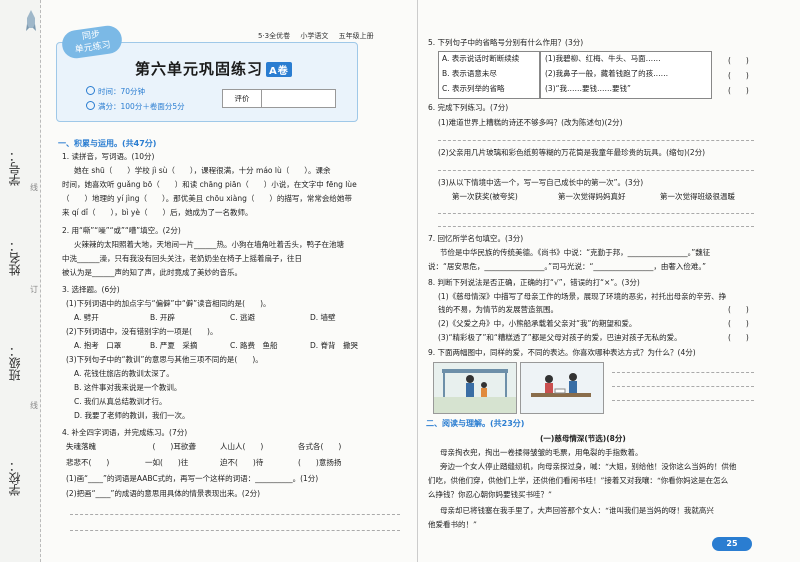  Describe the element at coordinates (213, 68) in the screenshot. I see `page-title: 第六单元巩固练习 A卷` at that location.